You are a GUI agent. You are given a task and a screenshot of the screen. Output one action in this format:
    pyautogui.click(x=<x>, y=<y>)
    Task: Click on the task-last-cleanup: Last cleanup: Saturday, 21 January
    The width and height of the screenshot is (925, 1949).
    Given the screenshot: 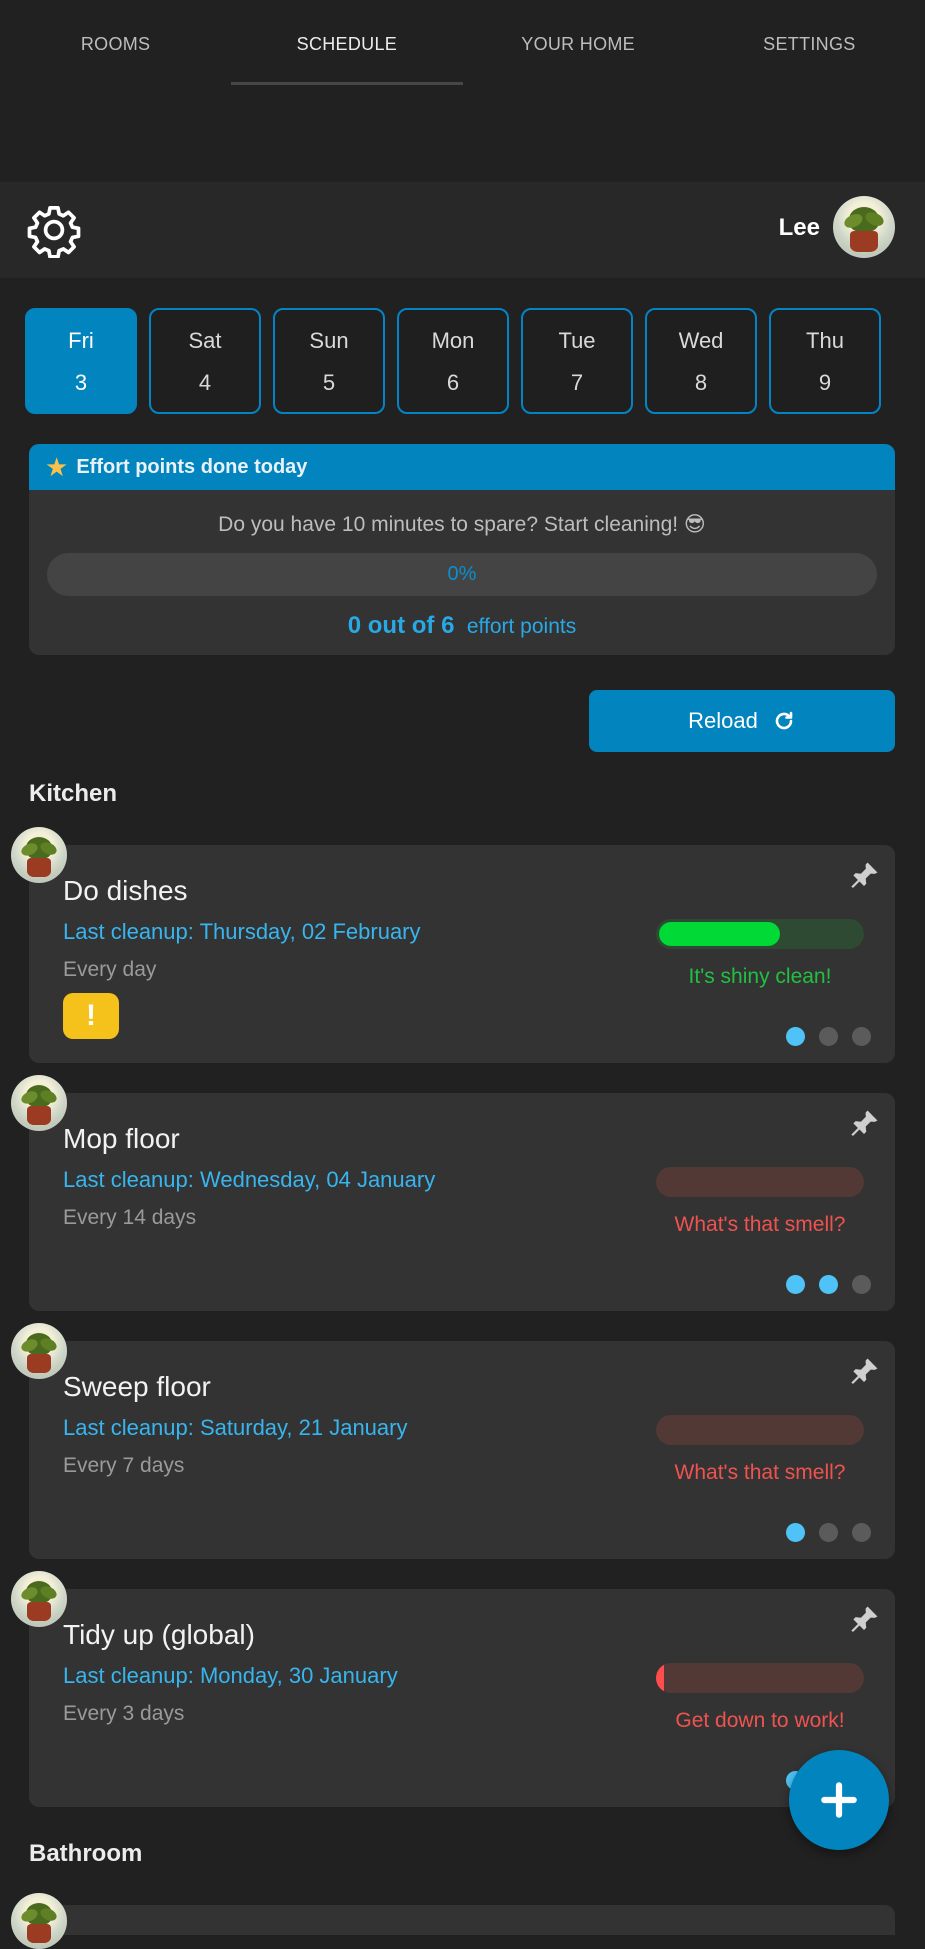 What is the action you would take?
    pyautogui.click(x=235, y=1427)
    